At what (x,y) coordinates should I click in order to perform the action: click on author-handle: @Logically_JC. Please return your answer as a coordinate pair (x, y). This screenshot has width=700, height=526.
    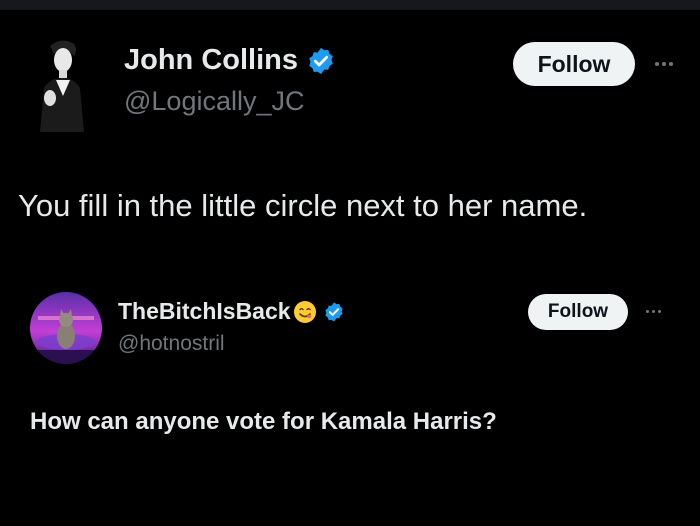
    Looking at the image, I should click on (214, 101).